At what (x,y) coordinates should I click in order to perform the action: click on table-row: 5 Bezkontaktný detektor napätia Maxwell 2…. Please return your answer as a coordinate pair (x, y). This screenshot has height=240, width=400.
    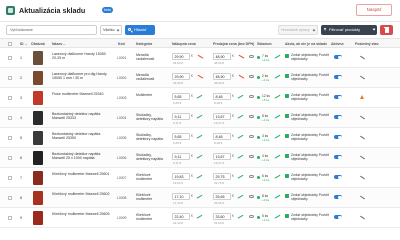
    Looking at the image, I should click on (200, 138).